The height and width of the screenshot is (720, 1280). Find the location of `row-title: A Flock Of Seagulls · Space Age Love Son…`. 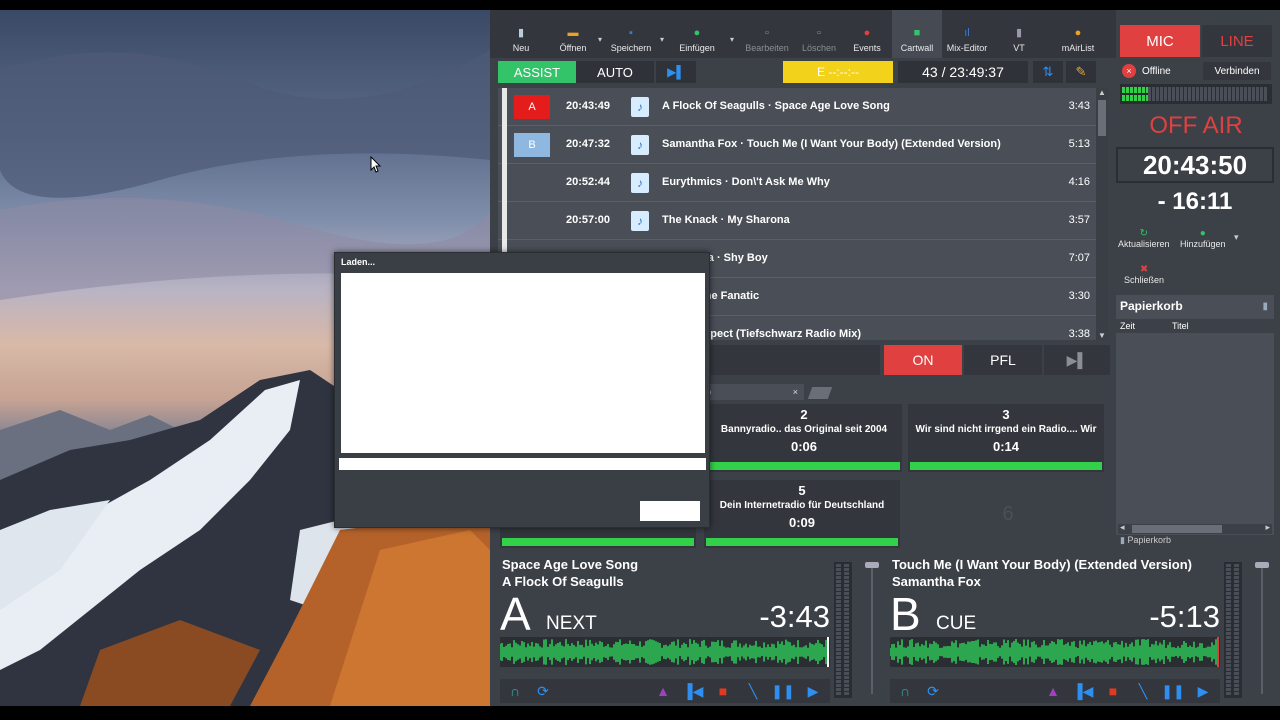

row-title: A Flock Of Seagulls · Space Age Love Son… is located at coordinates (776, 106).